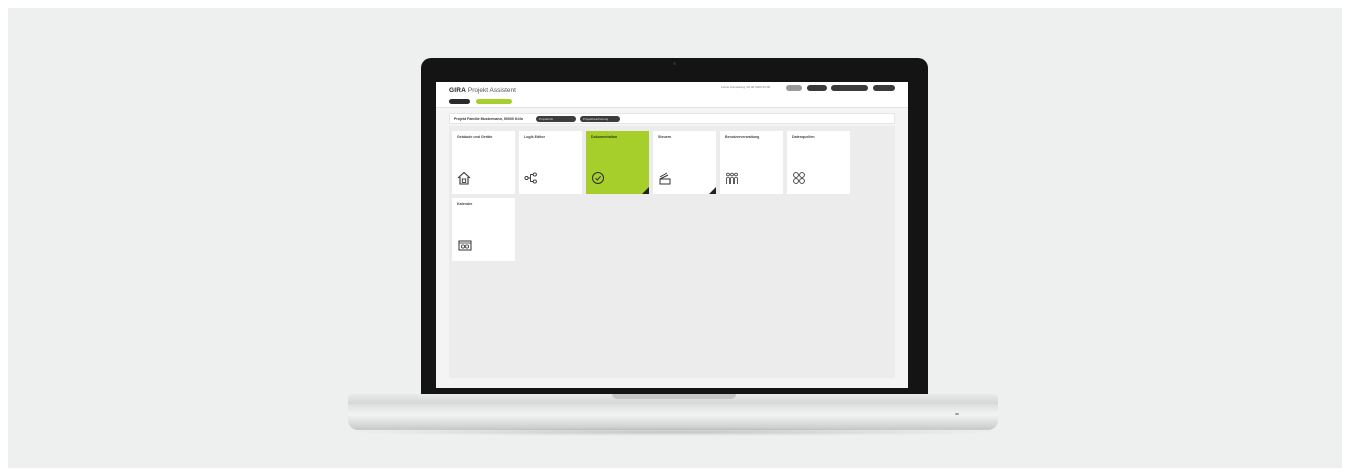  I want to click on calendar-device-icon, so click(465, 245).